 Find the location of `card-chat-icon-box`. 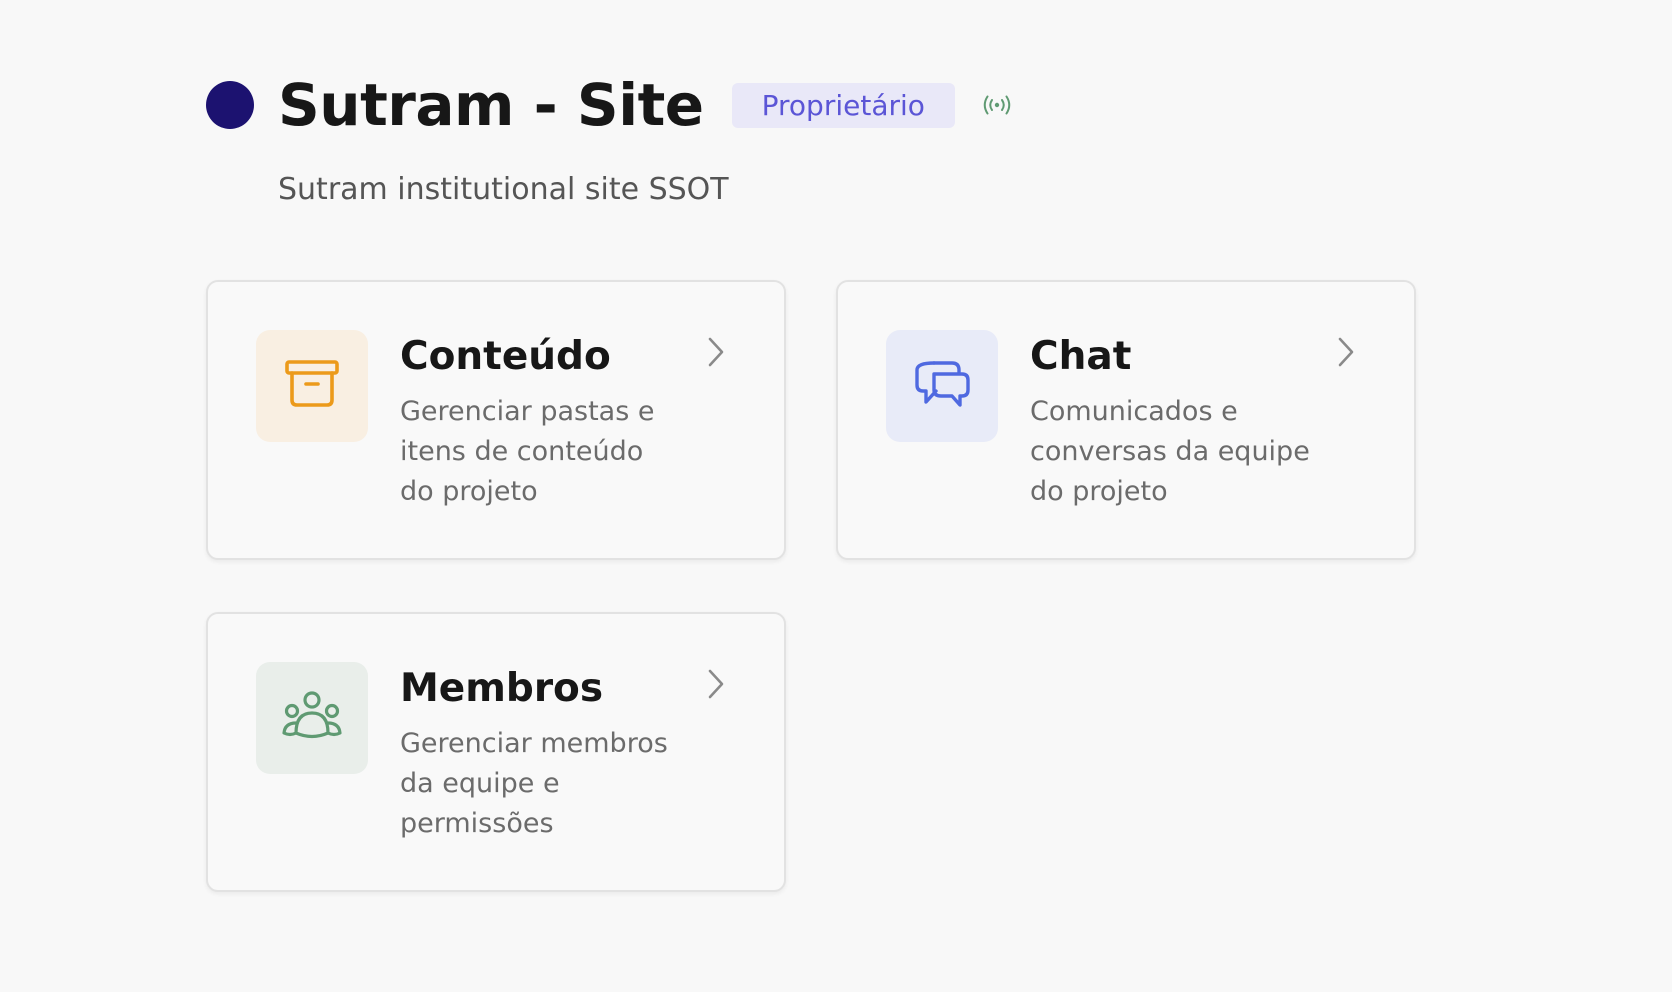

card-chat-icon-box is located at coordinates (942, 386).